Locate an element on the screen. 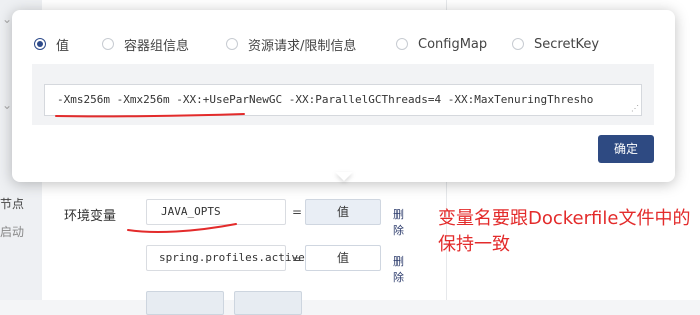  confirm-button: 确定 is located at coordinates (626, 149).